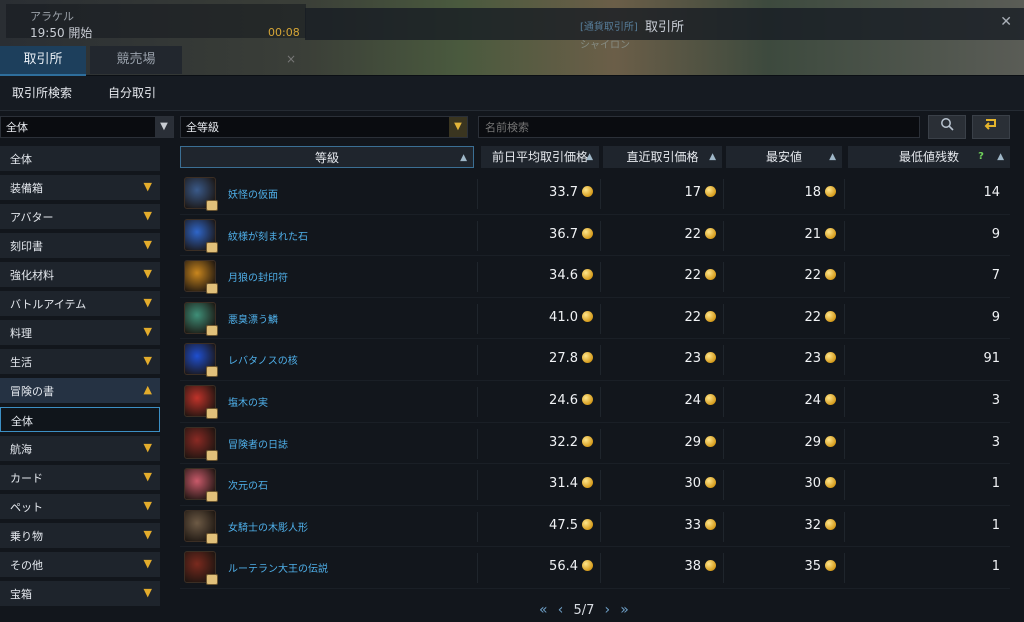 Image resolution: width=1024 pixels, height=622 pixels. Describe the element at coordinates (692, 442) in the screenshot. I see `recent-price-value: 29` at that location.